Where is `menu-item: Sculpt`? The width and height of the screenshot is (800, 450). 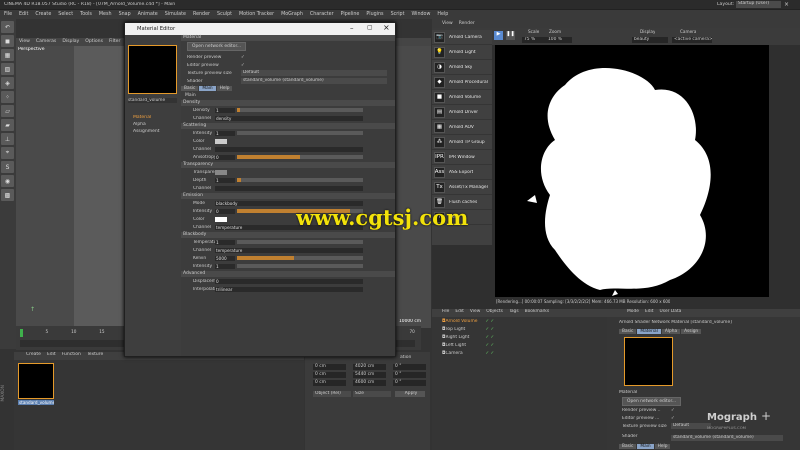 menu-item: Sculpt is located at coordinates (224, 14).